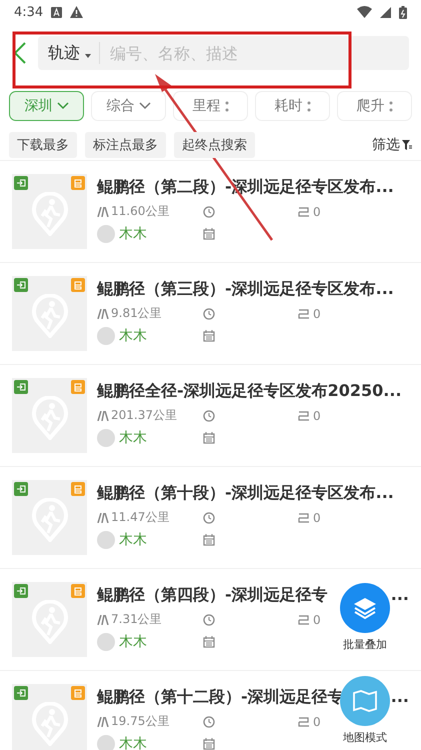 The image size is (421, 750). What do you see at coordinates (77, 12) in the screenshot?
I see `warning-icon` at bounding box center [77, 12].